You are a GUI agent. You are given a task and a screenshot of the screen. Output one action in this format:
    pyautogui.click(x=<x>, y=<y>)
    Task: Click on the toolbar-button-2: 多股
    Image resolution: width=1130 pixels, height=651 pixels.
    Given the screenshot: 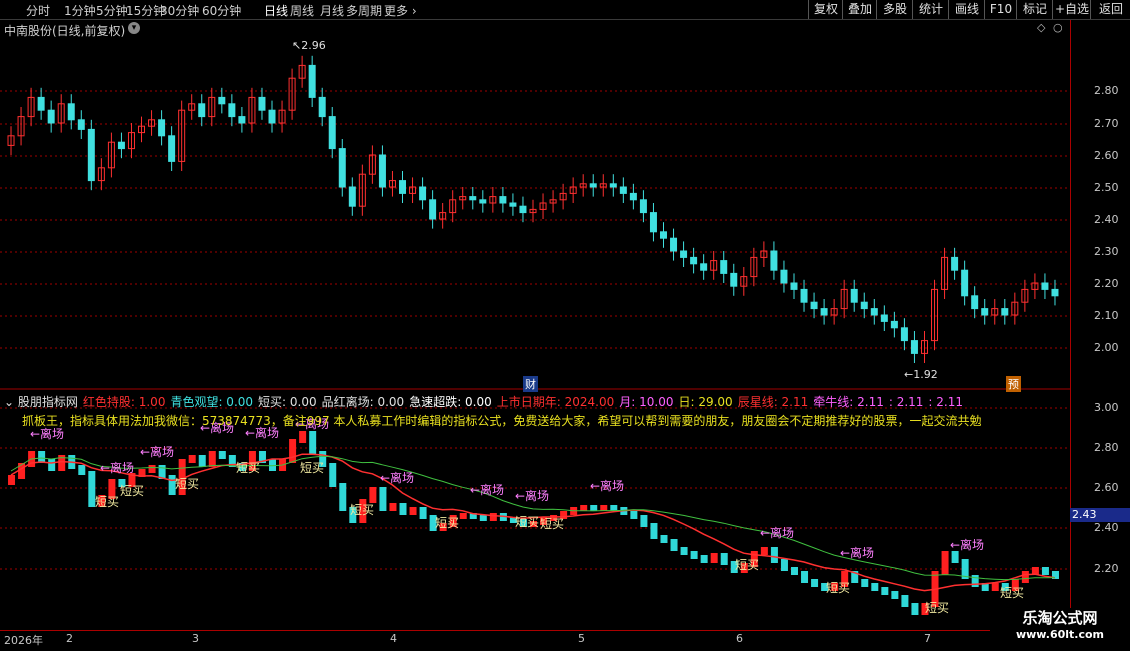 What is the action you would take?
    pyautogui.click(x=894, y=9)
    